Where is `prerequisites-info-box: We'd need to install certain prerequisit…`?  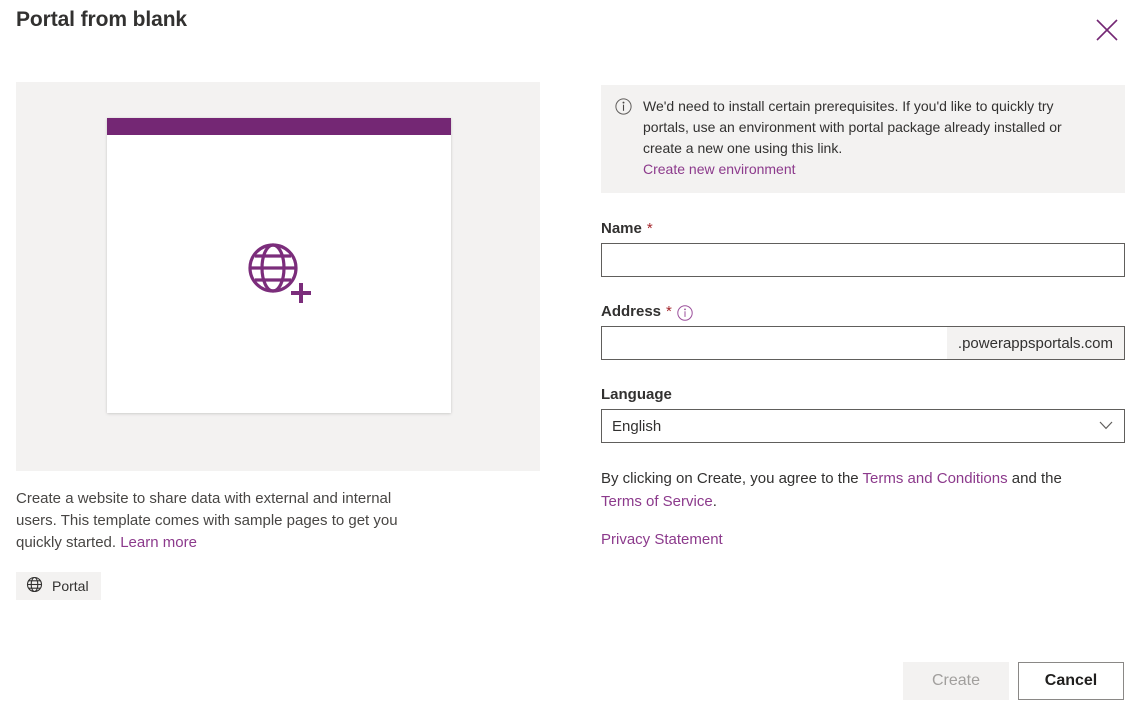
prerequisites-info-box: We'd need to install certain prerequisit… is located at coordinates (863, 139).